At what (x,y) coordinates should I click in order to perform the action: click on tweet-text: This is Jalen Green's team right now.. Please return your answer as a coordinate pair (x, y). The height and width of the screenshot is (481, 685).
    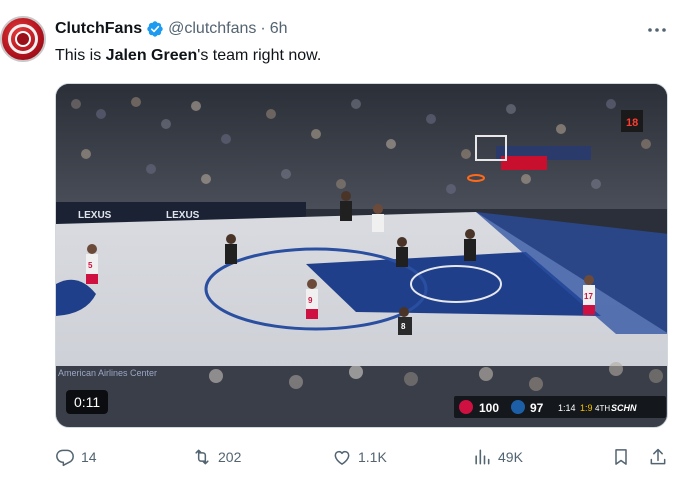
    Looking at the image, I should click on (188, 56).